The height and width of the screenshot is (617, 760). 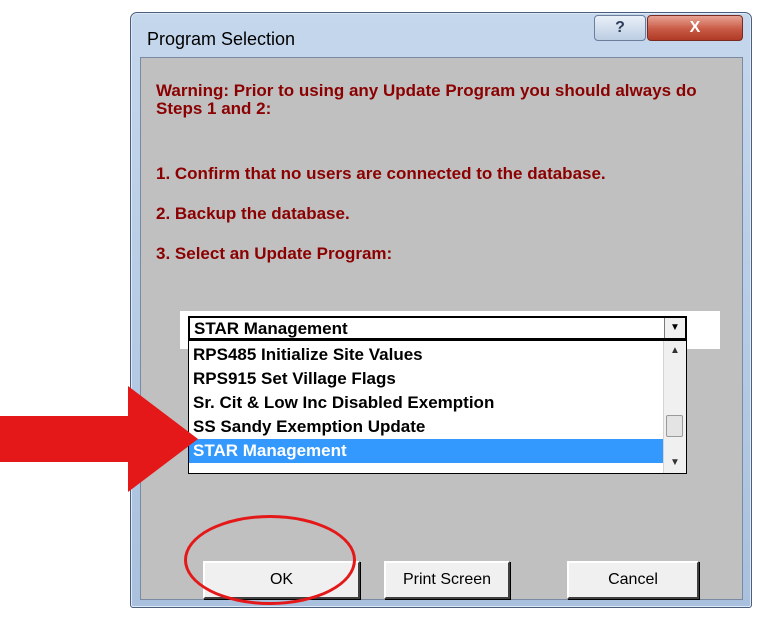 I want to click on list-item: RPS915 Set Village Flags, so click(x=426, y=379).